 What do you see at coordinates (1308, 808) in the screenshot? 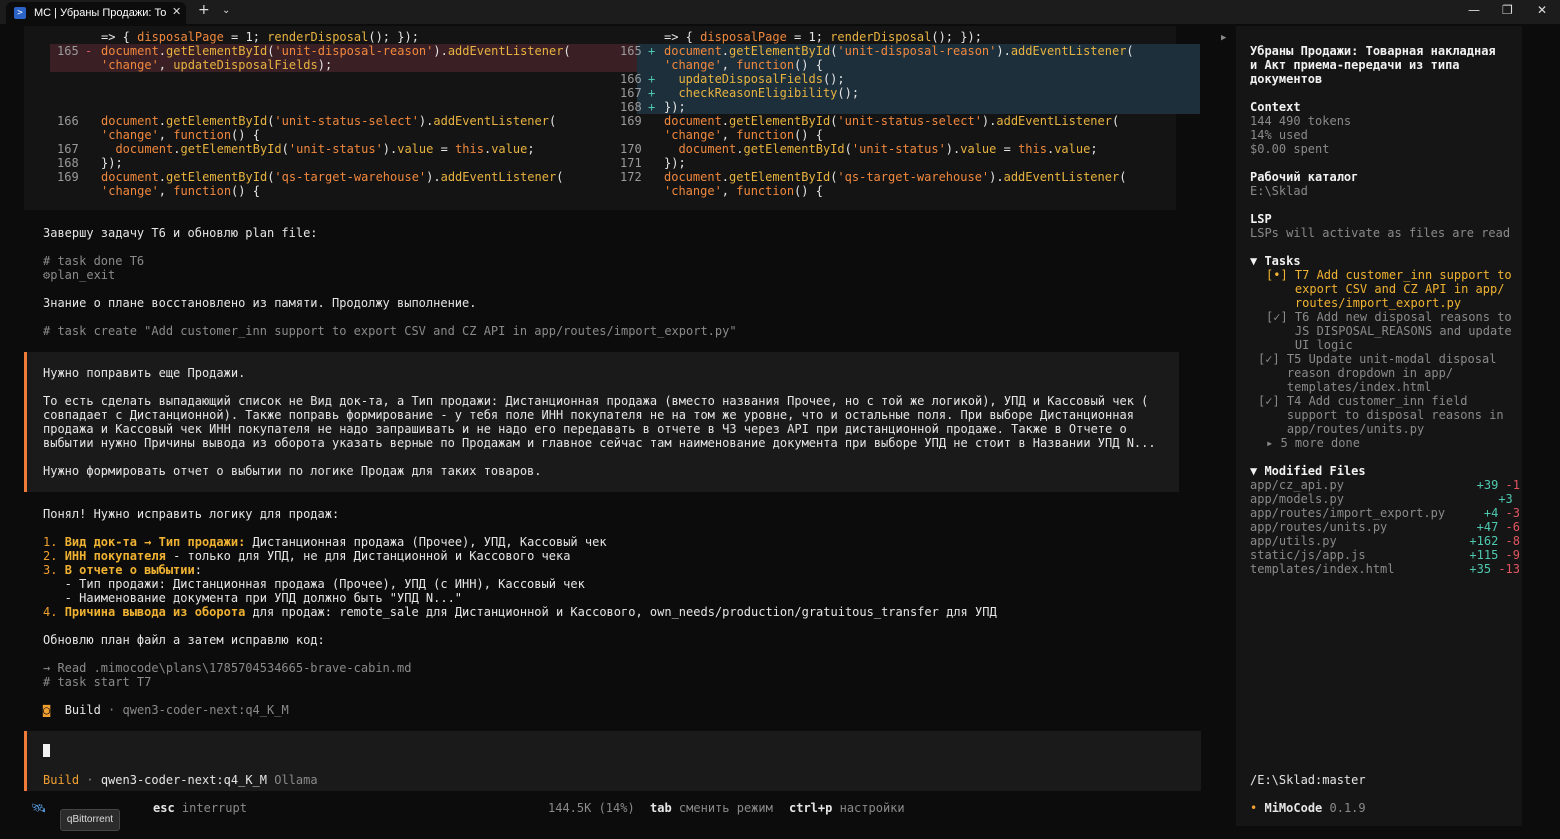
I see `app-version: • MiMoCode 0.1.9` at bounding box center [1308, 808].